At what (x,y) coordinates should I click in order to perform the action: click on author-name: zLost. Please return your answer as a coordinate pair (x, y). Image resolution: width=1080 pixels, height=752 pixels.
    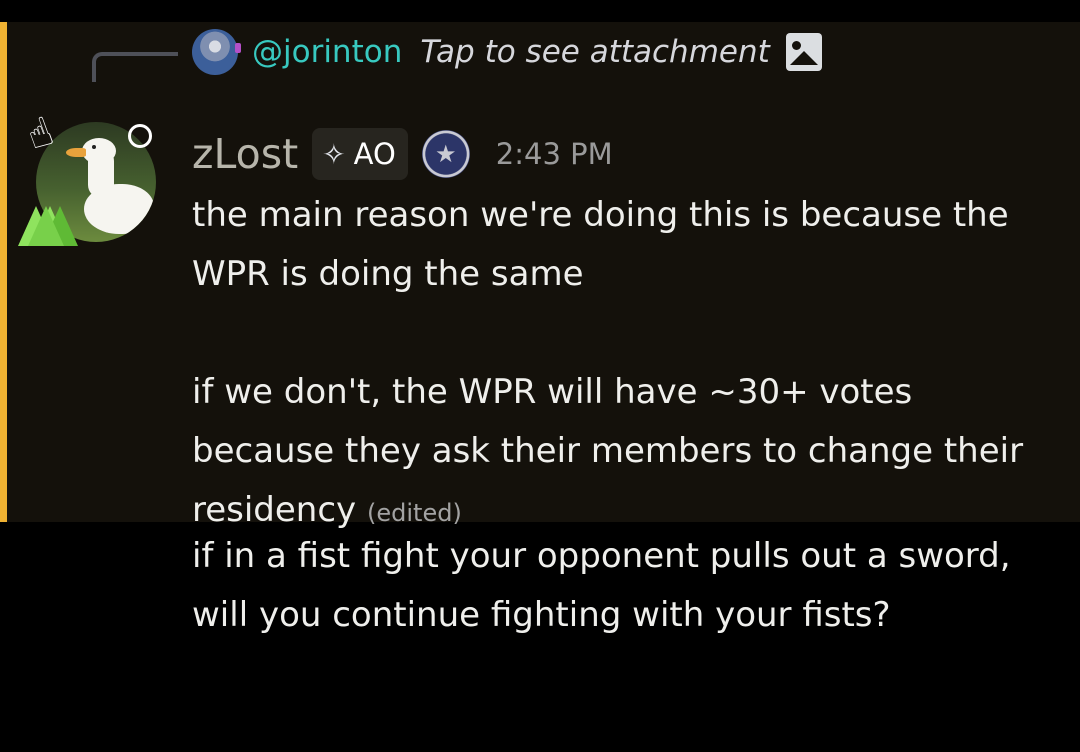
    Looking at the image, I should click on (245, 154).